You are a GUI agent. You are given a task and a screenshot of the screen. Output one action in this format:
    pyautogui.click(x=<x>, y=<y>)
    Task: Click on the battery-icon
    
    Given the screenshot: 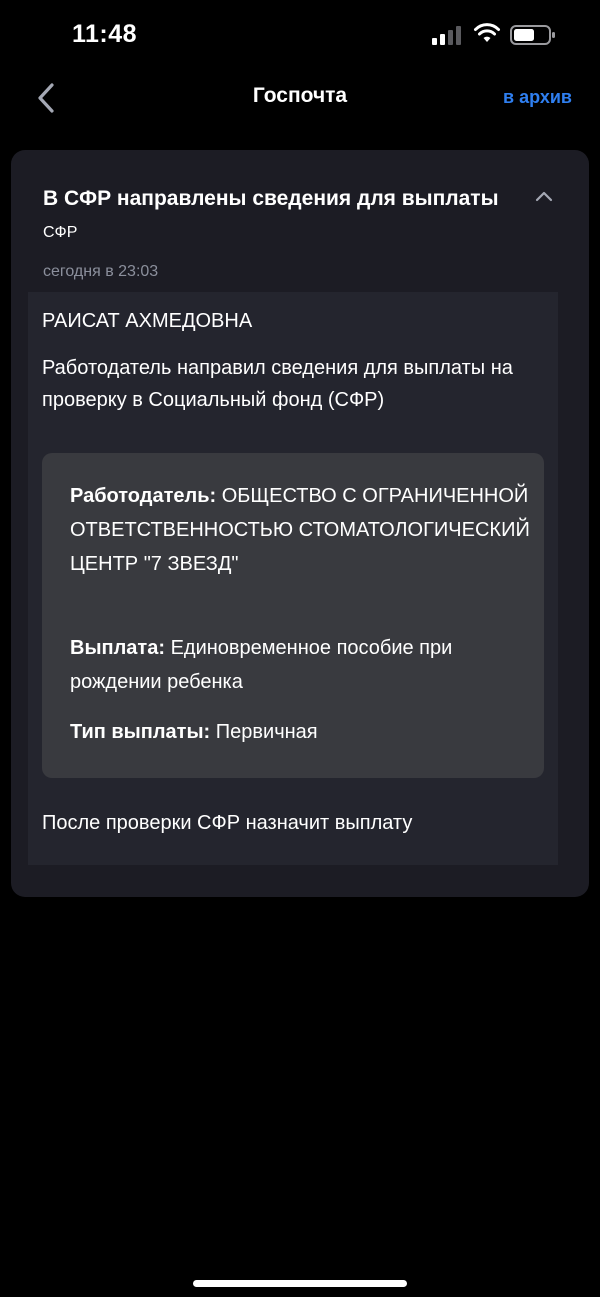 What is the action you would take?
    pyautogui.click(x=532, y=35)
    